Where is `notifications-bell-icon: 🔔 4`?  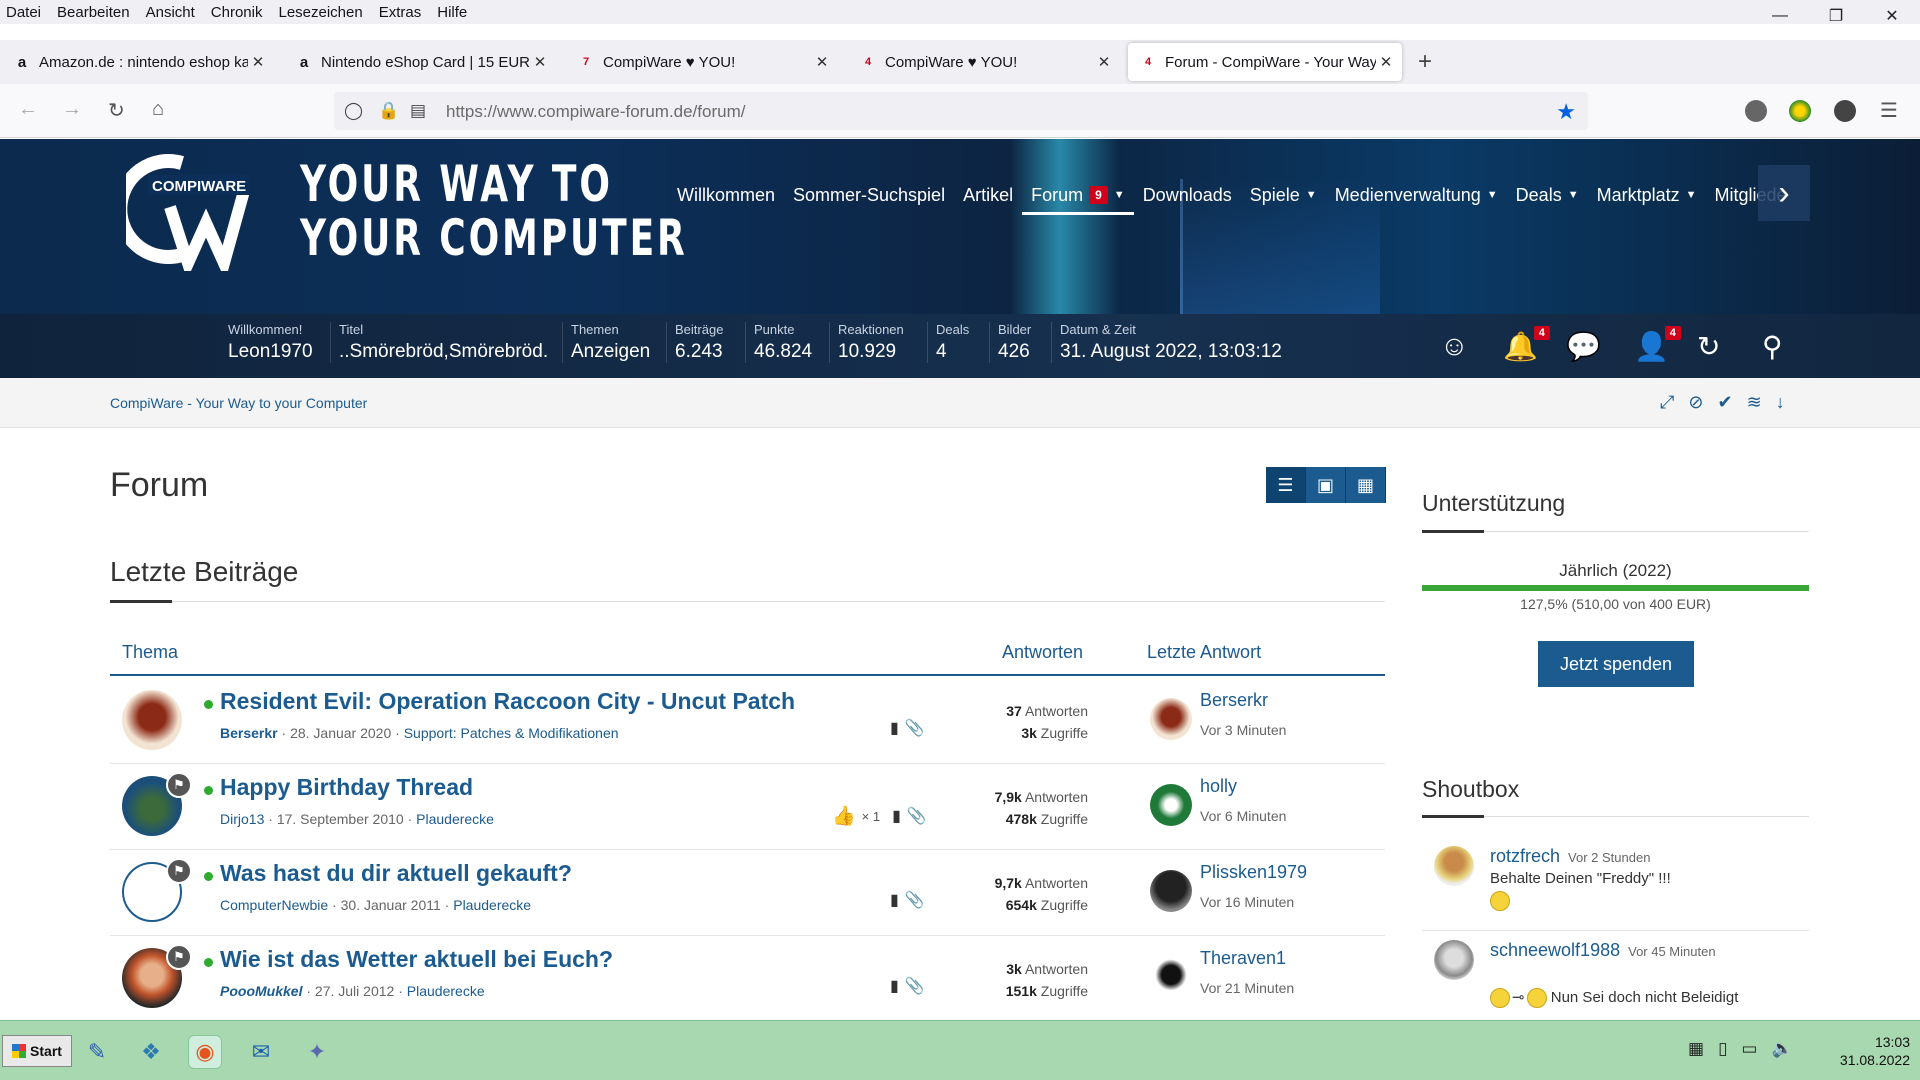
notifications-bell-icon: 🔔 4 is located at coordinates (1526, 344).